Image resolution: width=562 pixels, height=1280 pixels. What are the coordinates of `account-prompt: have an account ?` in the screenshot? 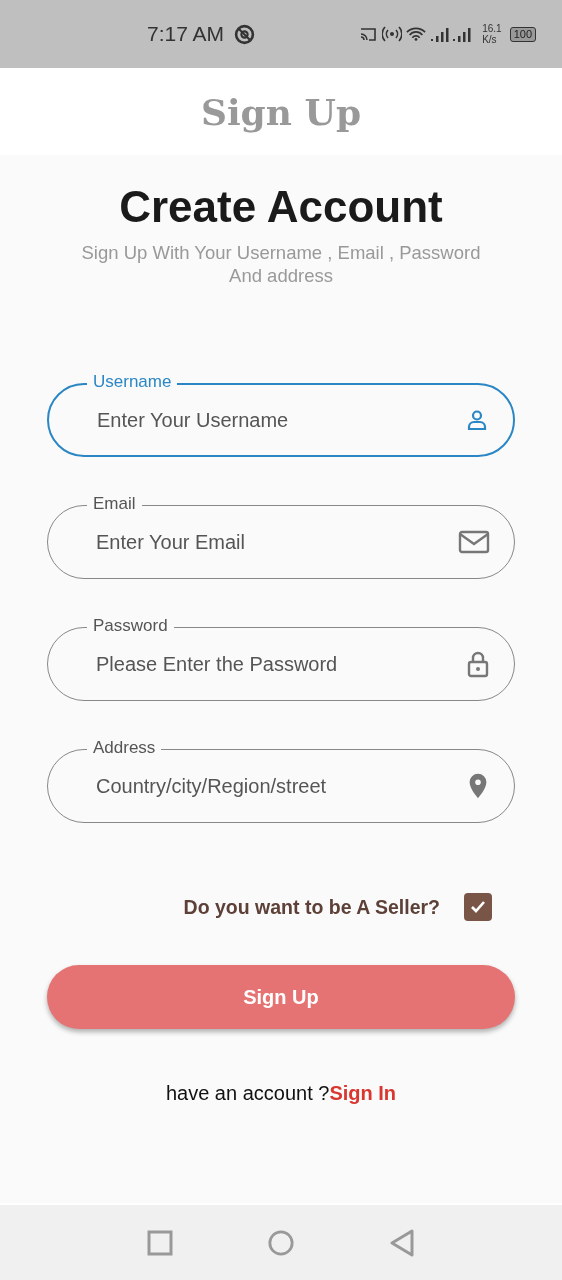 It's located at (247, 1093).